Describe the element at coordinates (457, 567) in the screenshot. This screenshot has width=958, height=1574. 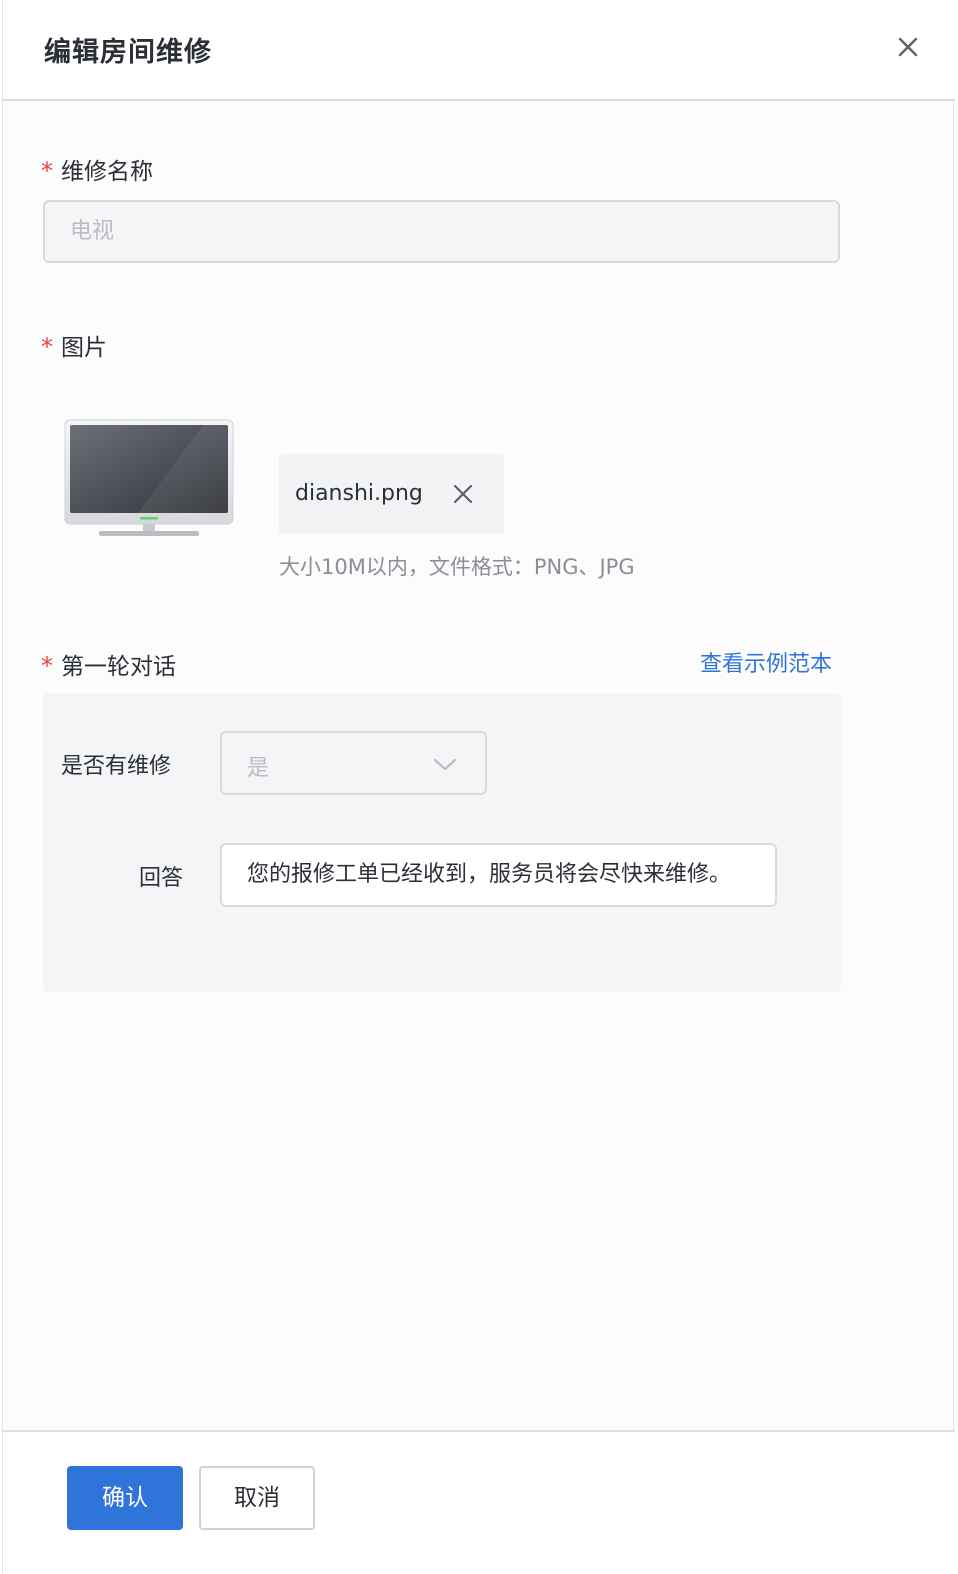
I see `upload-hint: 大小10M以内，文件格式：PNG、JPG` at that location.